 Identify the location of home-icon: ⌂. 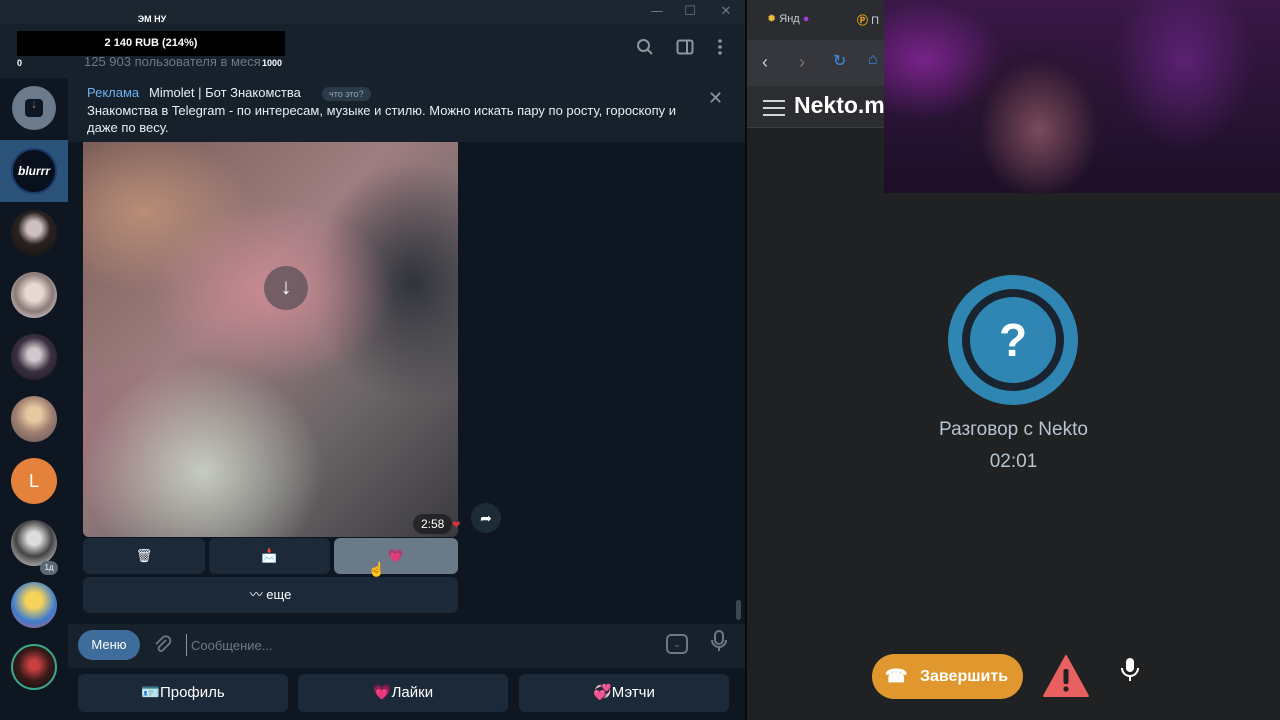
(873, 60).